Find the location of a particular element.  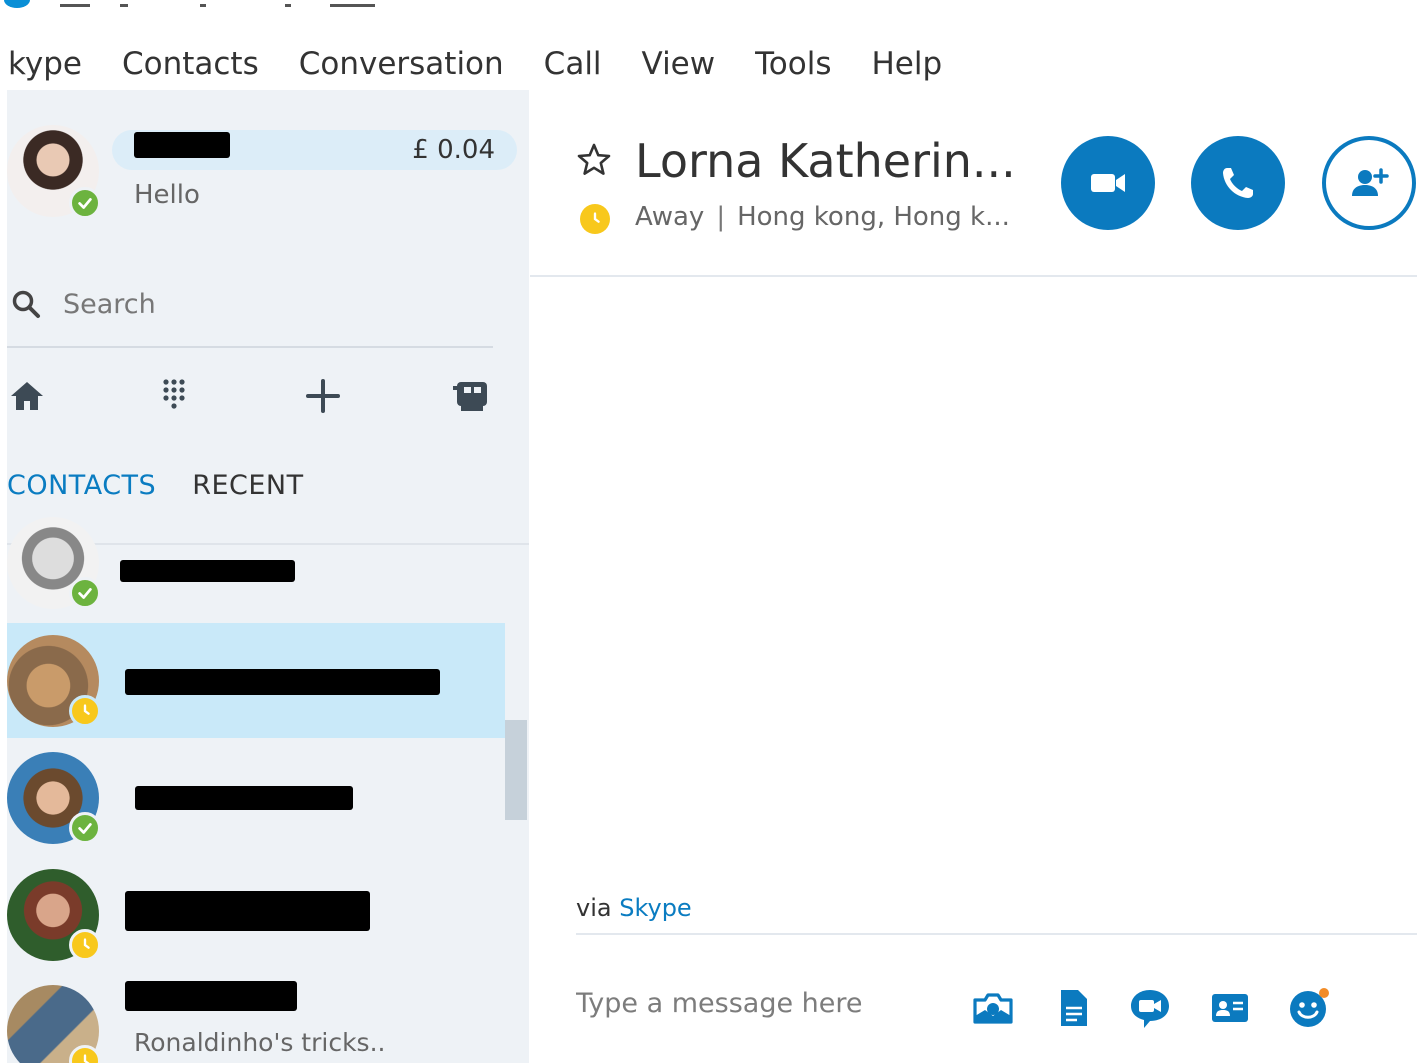

add-people-button is located at coordinates (1369, 183).